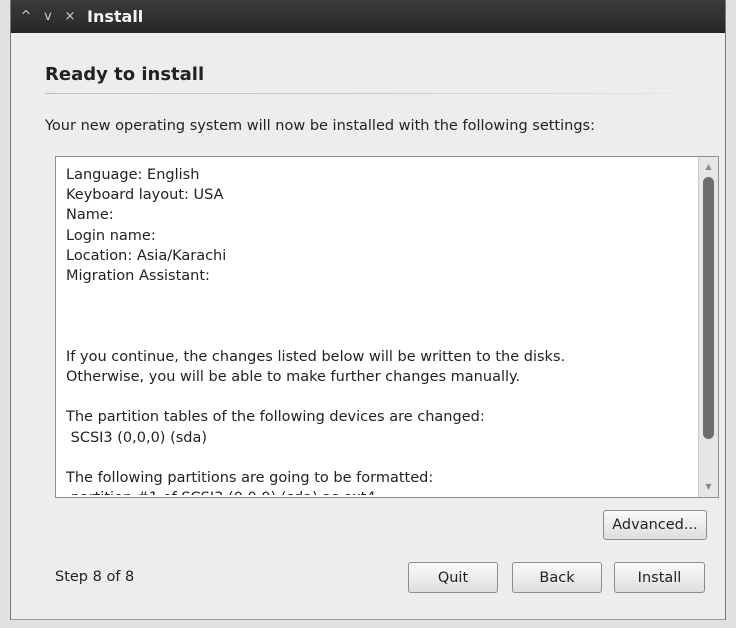 This screenshot has height=628, width=736. Describe the element at coordinates (125, 74) in the screenshot. I see `page-title: Ready to install` at that location.